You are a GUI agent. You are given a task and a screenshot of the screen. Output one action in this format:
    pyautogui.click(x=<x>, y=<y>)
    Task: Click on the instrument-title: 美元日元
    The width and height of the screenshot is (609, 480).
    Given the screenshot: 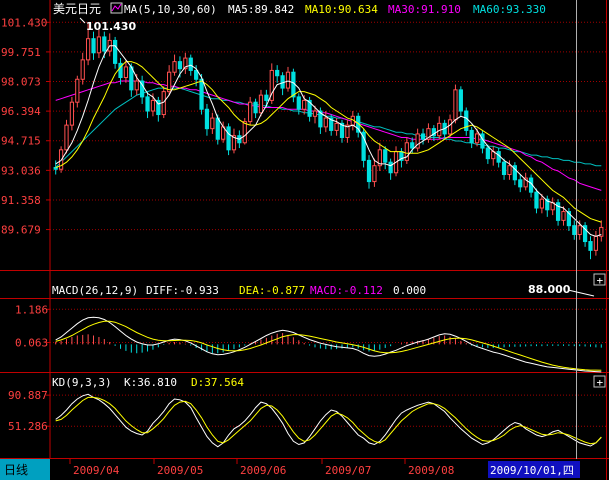 What is the action you would take?
    pyautogui.click(x=77, y=9)
    